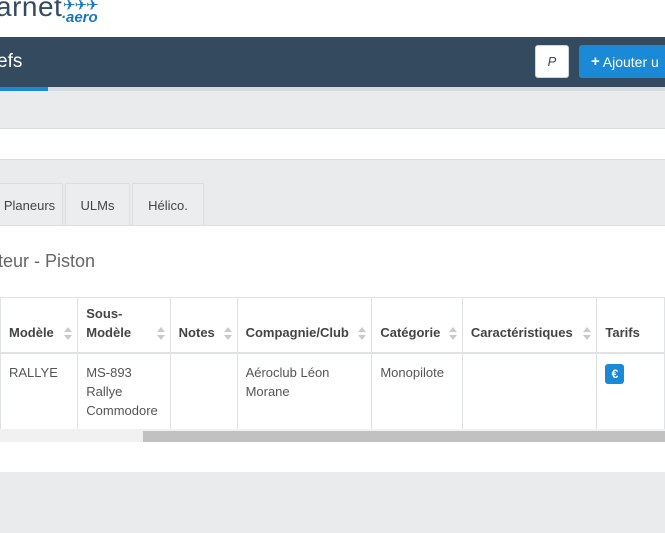 This screenshot has width=665, height=533. What do you see at coordinates (332, 89) in the screenshot?
I see `navbar-strip` at bounding box center [332, 89].